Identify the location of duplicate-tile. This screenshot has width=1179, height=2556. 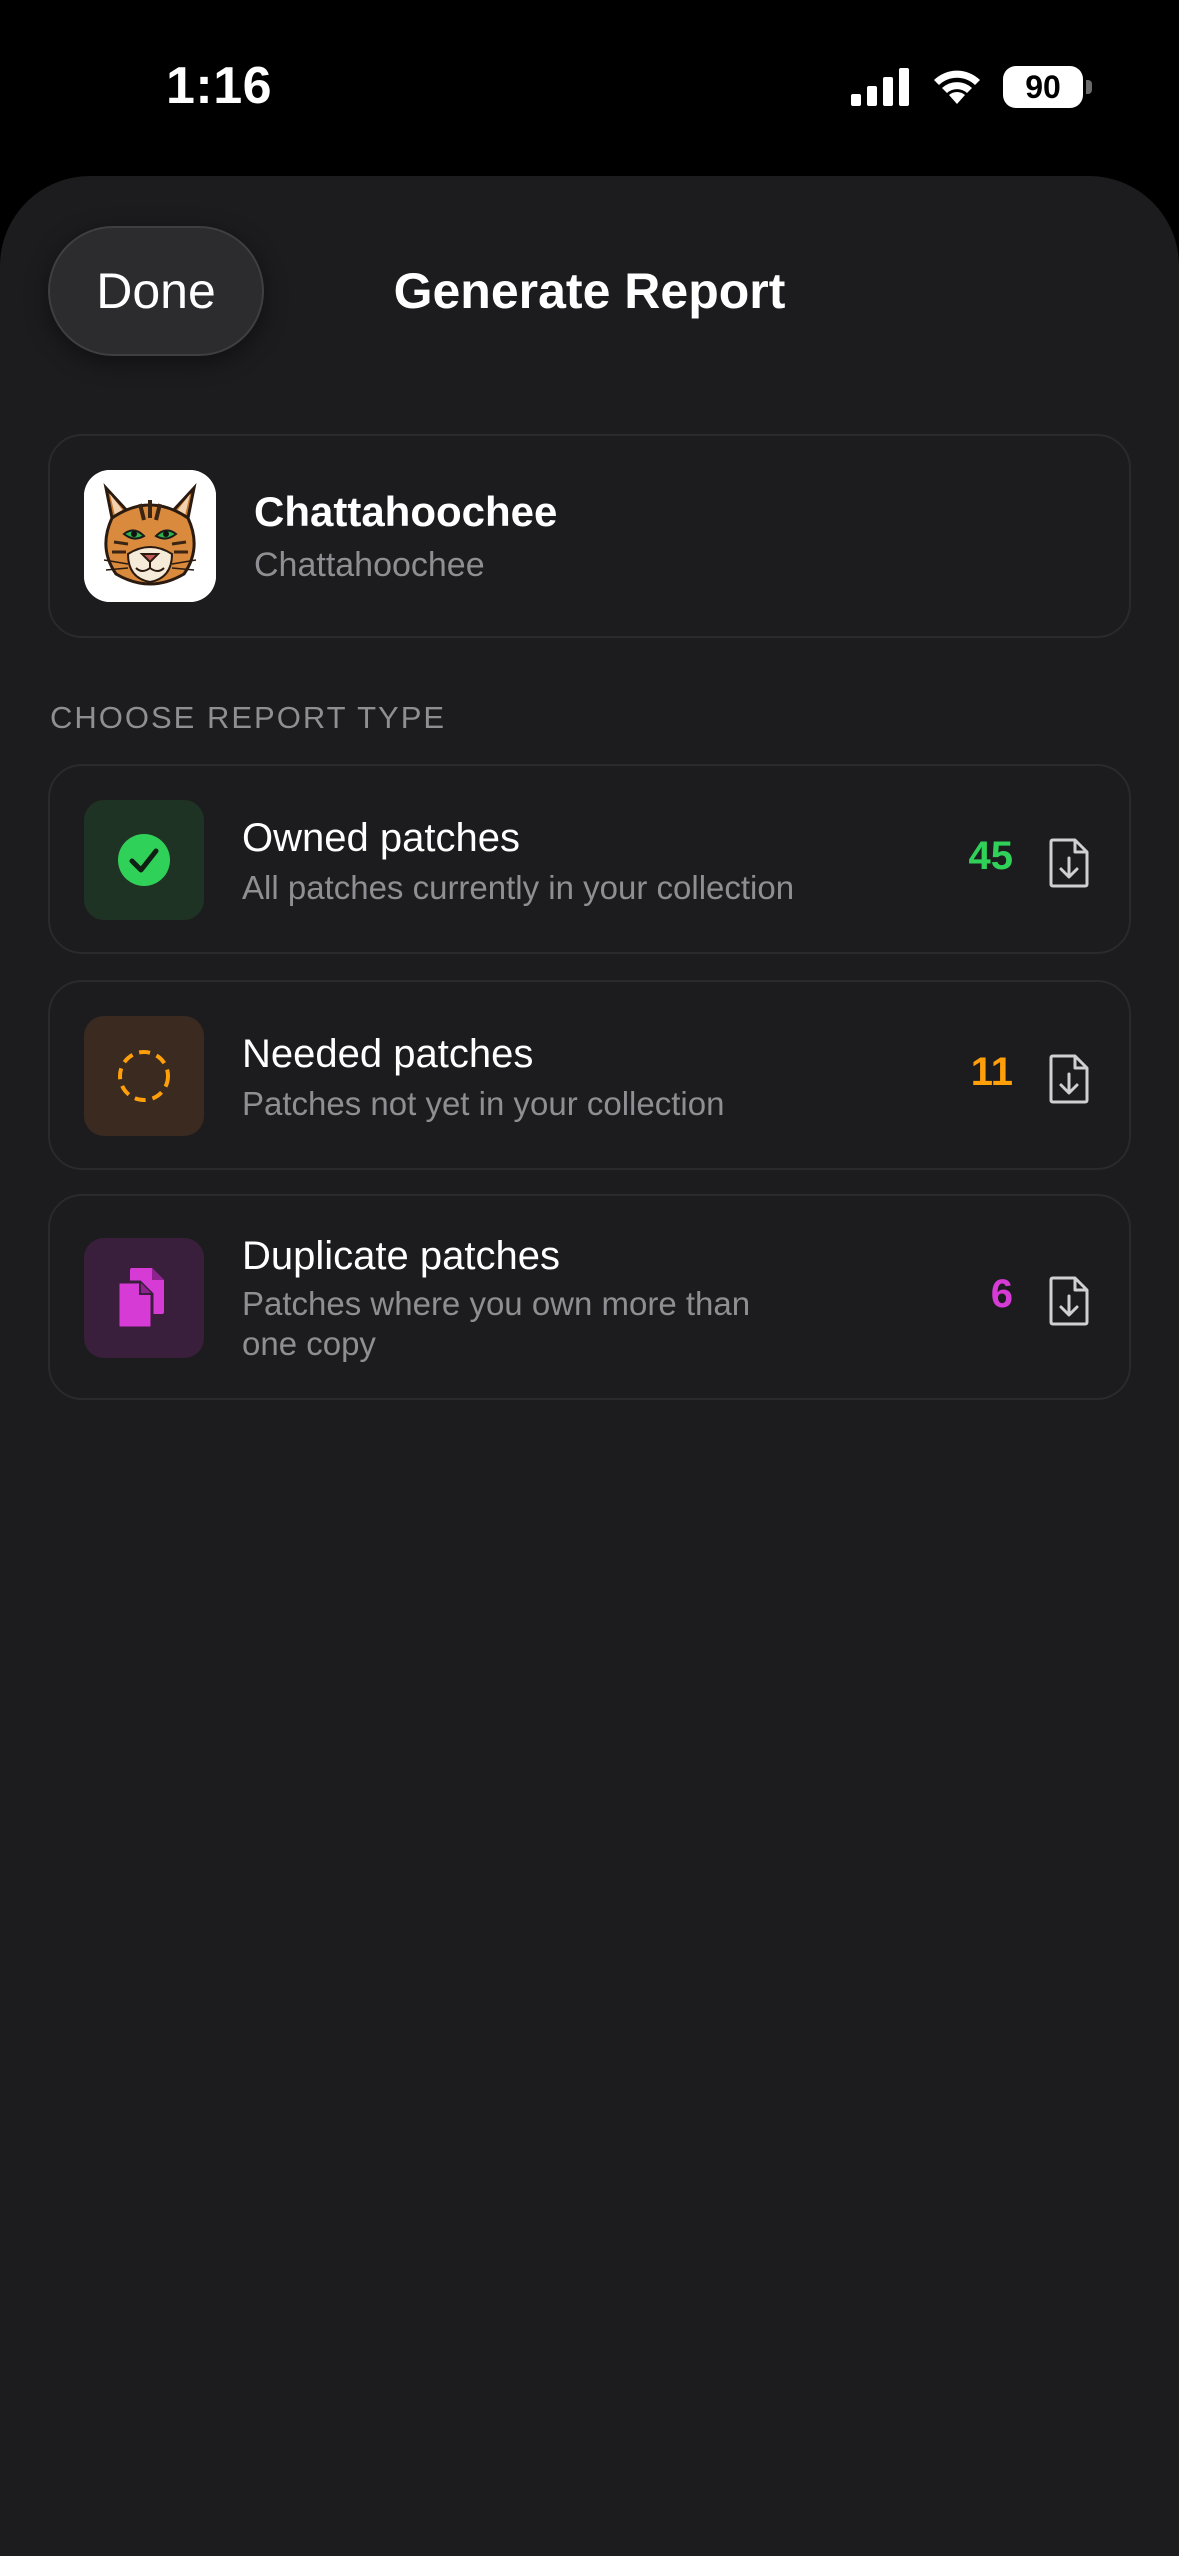
(144, 1298).